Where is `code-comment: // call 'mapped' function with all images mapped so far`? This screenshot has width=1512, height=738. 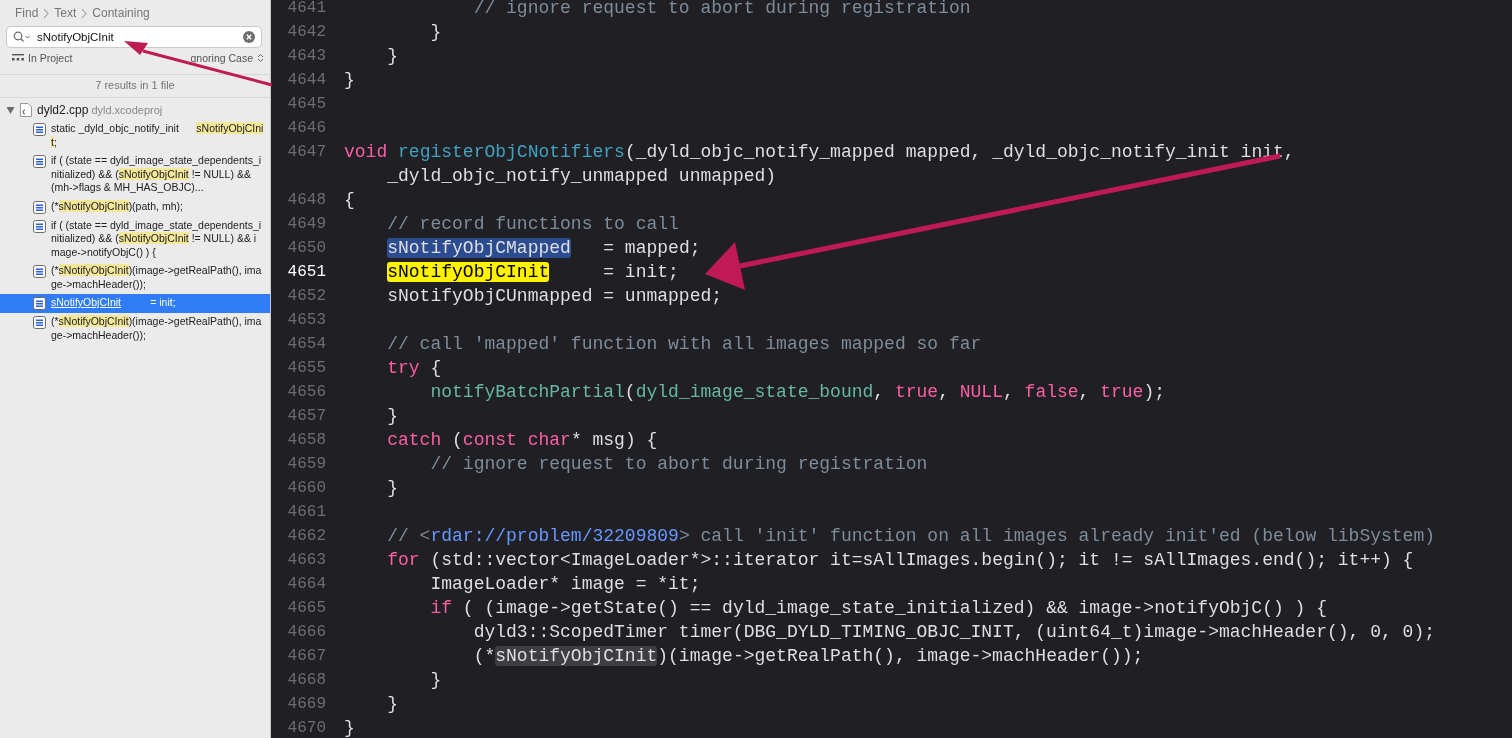 code-comment: // call 'mapped' function with all images mapped so far is located at coordinates (684, 344).